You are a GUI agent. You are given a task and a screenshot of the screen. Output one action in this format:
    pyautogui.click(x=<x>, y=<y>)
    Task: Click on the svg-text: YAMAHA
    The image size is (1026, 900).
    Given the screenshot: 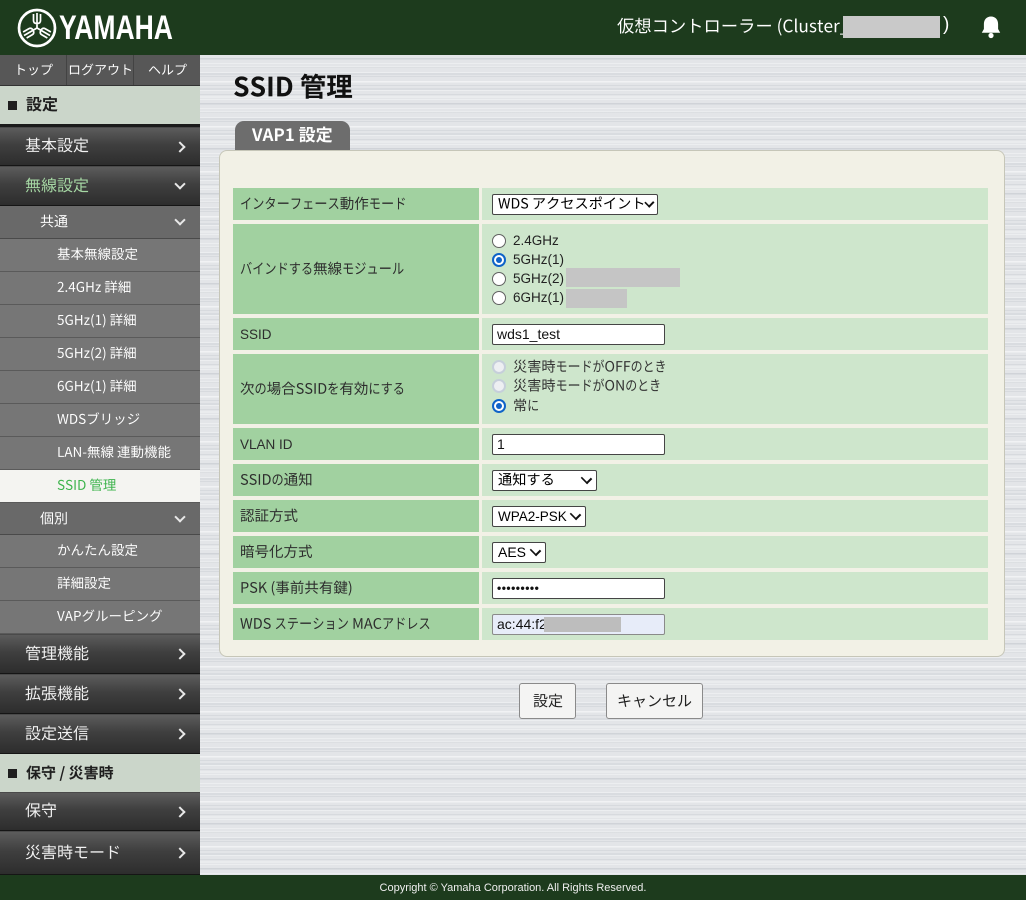 What is the action you would take?
    pyautogui.click(x=116, y=28)
    